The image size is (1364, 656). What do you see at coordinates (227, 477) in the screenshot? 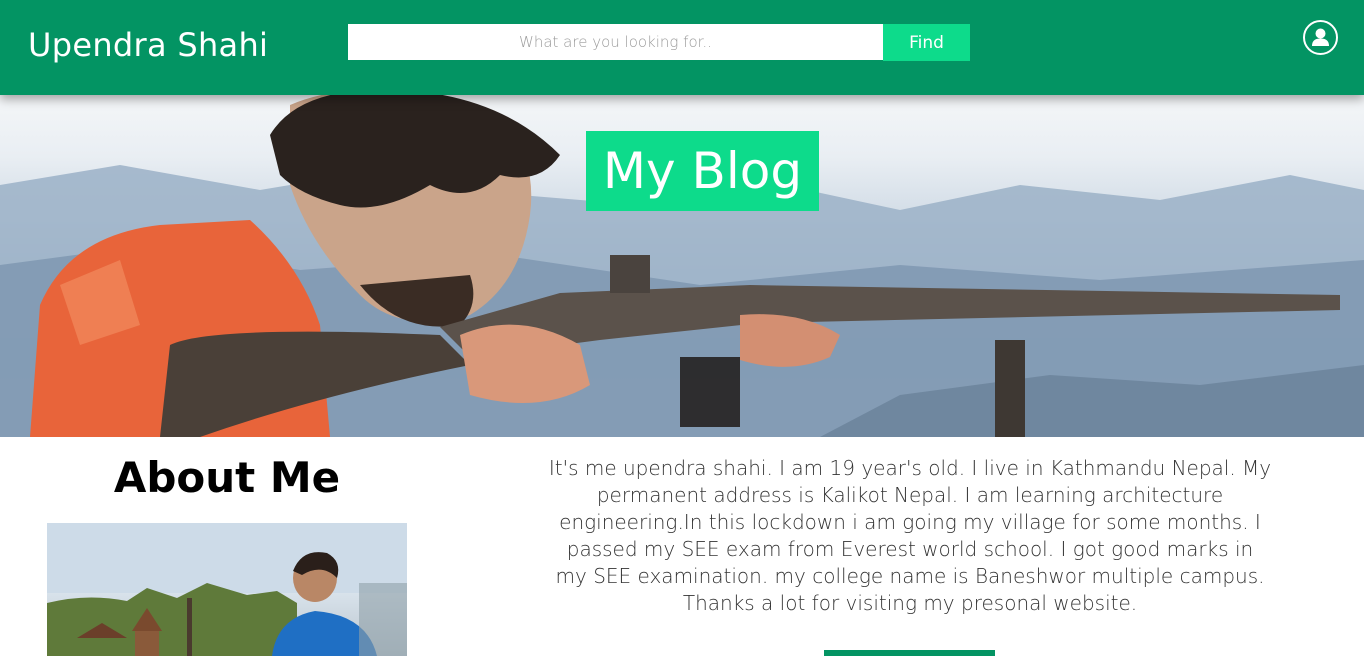
I see `about-heading: About Me` at bounding box center [227, 477].